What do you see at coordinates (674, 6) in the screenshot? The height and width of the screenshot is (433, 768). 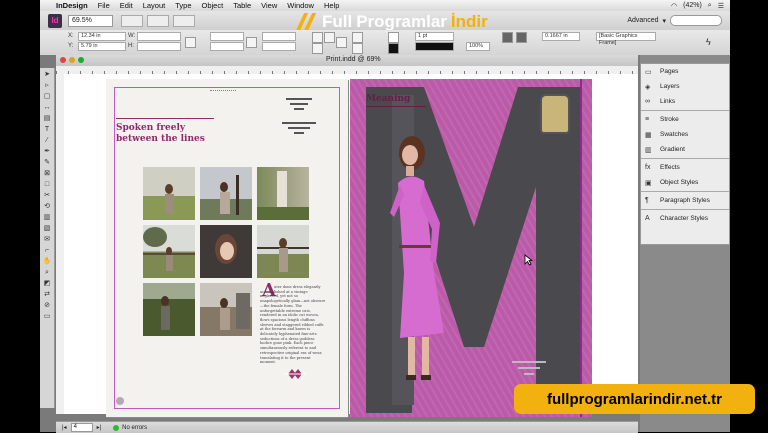 I see `wifi-icon: ◠` at bounding box center [674, 6].